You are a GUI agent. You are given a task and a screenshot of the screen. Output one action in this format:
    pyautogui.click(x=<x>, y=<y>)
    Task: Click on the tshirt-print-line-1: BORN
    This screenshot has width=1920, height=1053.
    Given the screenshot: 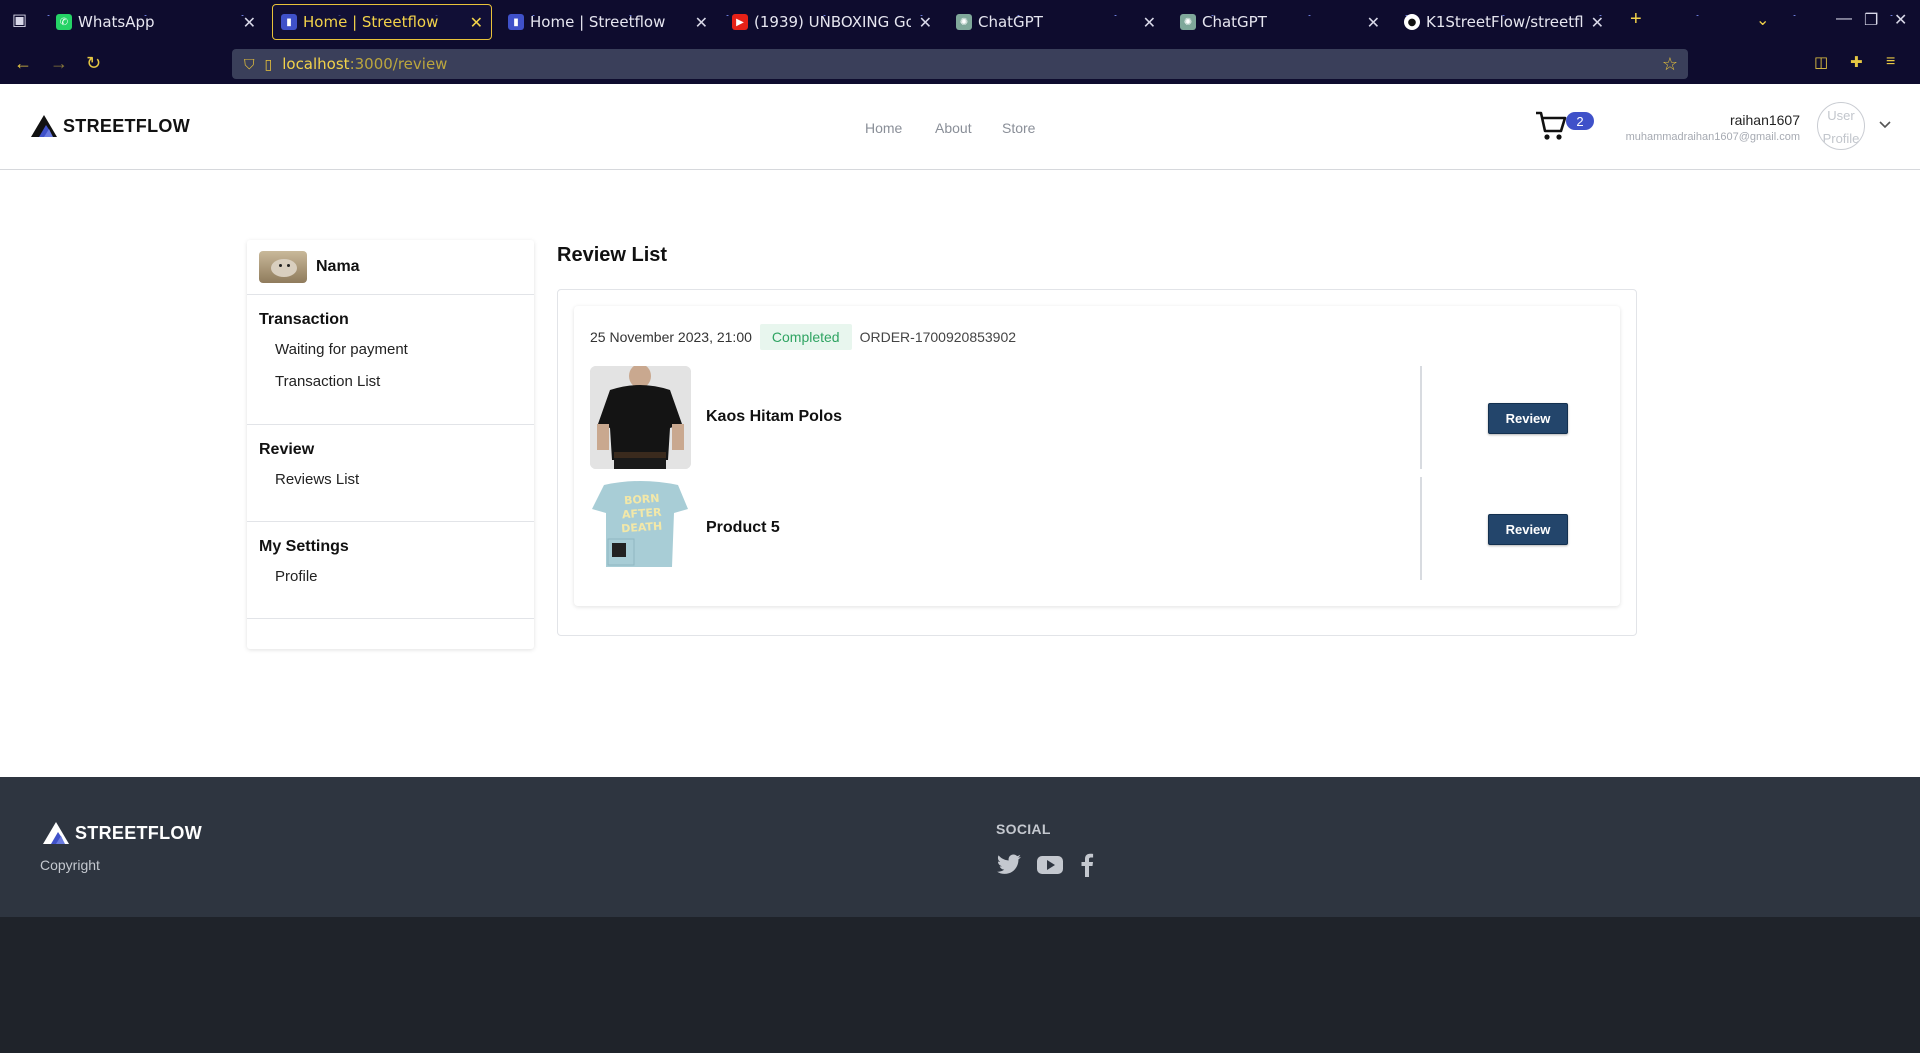 What is the action you would take?
    pyautogui.click(x=642, y=499)
    